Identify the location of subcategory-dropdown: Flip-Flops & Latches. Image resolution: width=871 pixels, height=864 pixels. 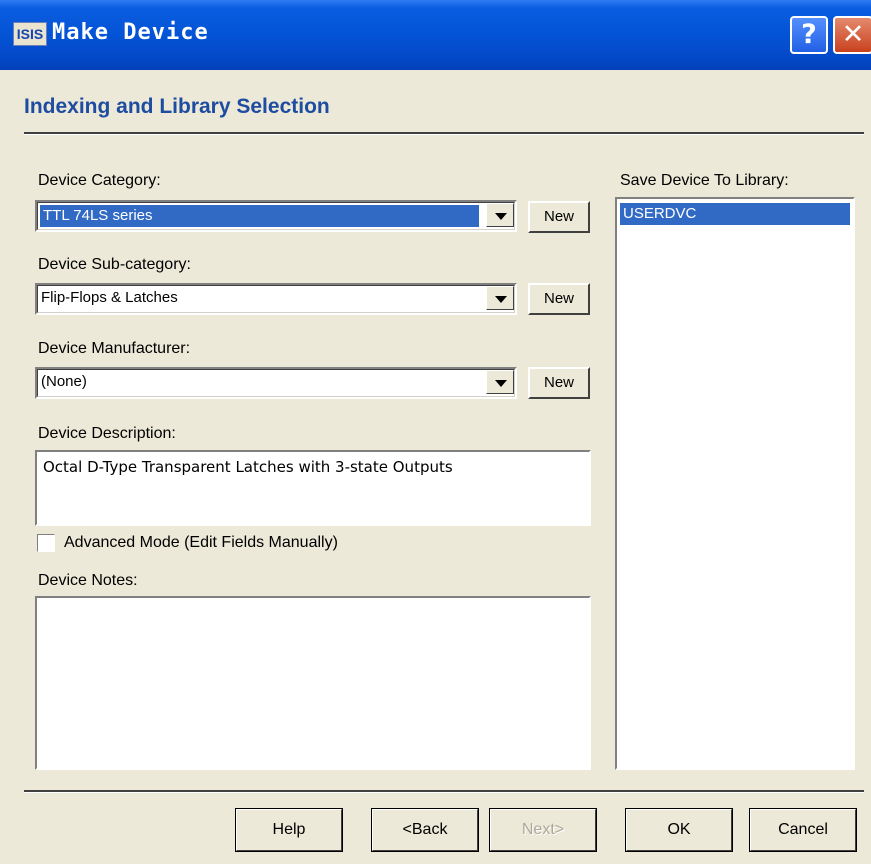
(276, 299).